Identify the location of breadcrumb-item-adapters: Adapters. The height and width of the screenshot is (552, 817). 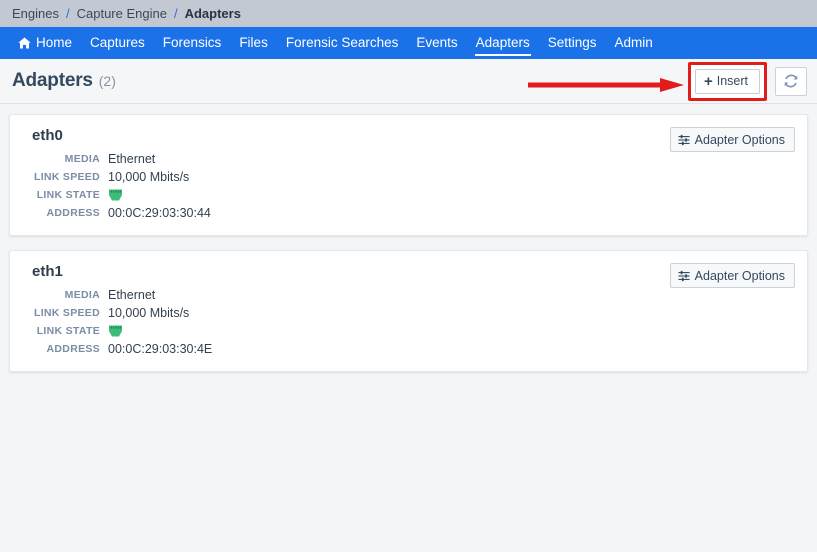
(212, 13).